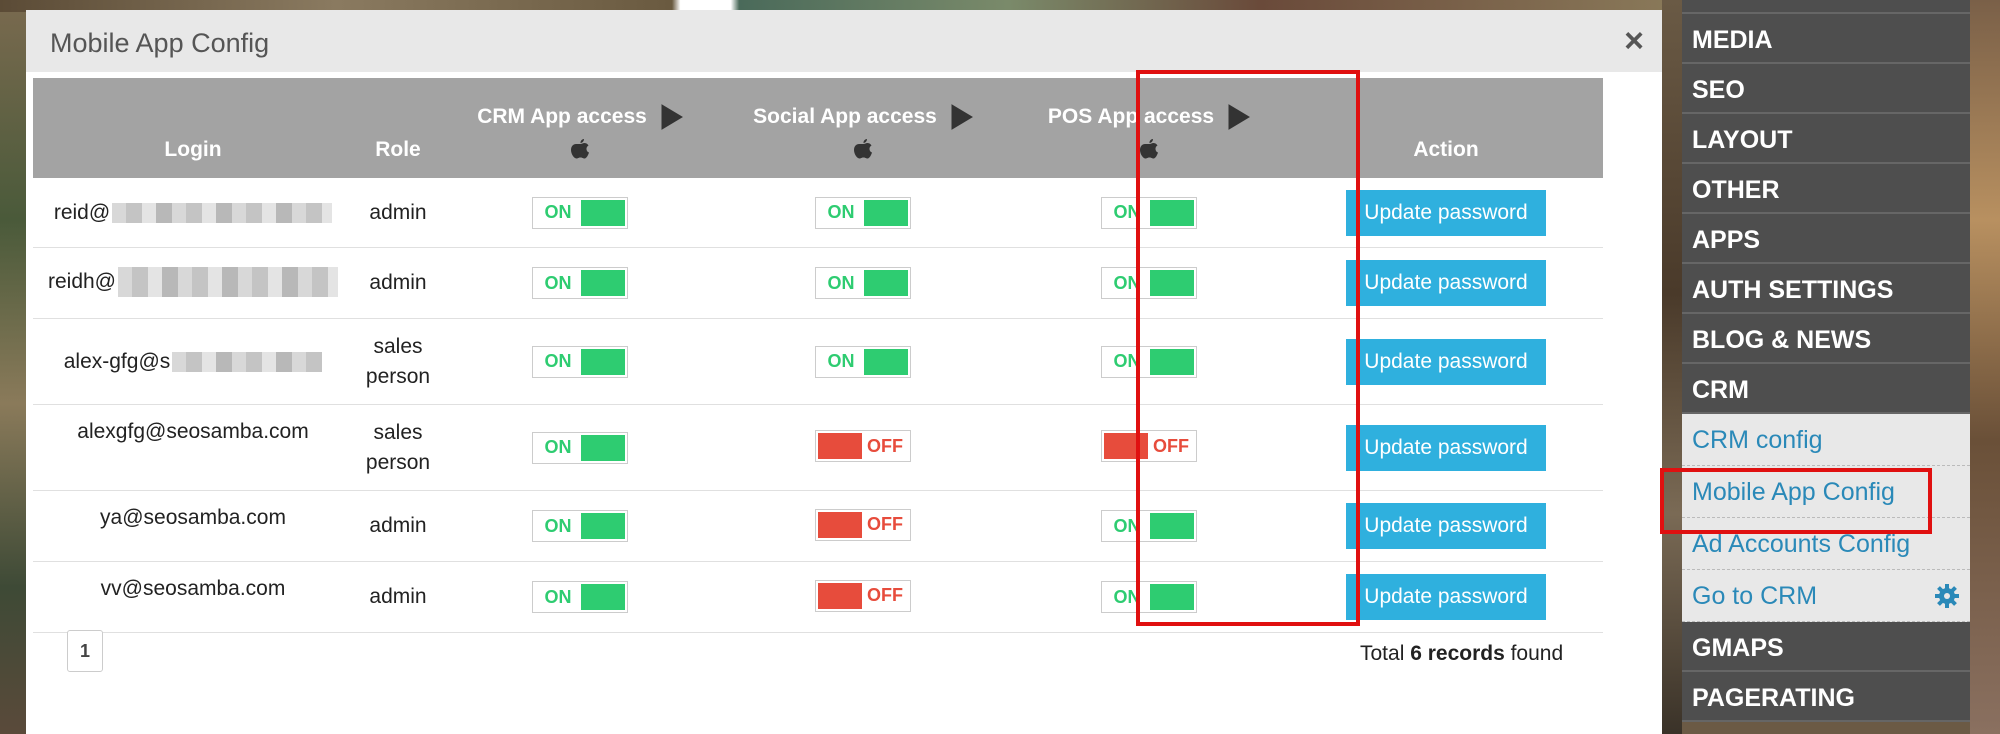  What do you see at coordinates (1826, 239) in the screenshot?
I see `sidebar-item-apps: APPS` at bounding box center [1826, 239].